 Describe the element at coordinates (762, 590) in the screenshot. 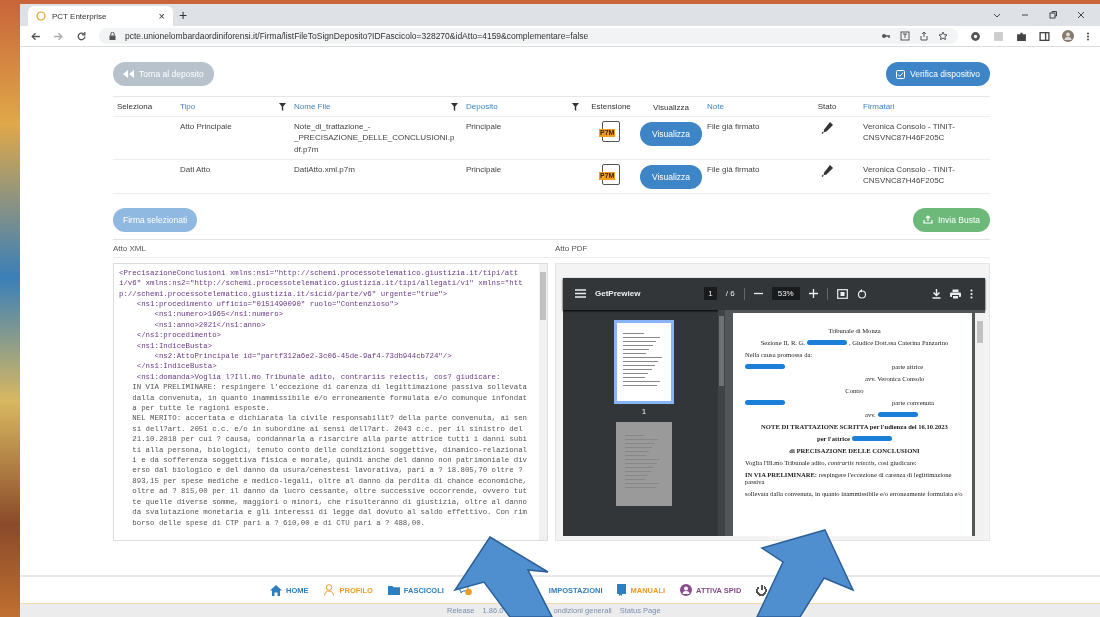

I see `power-icon` at that location.